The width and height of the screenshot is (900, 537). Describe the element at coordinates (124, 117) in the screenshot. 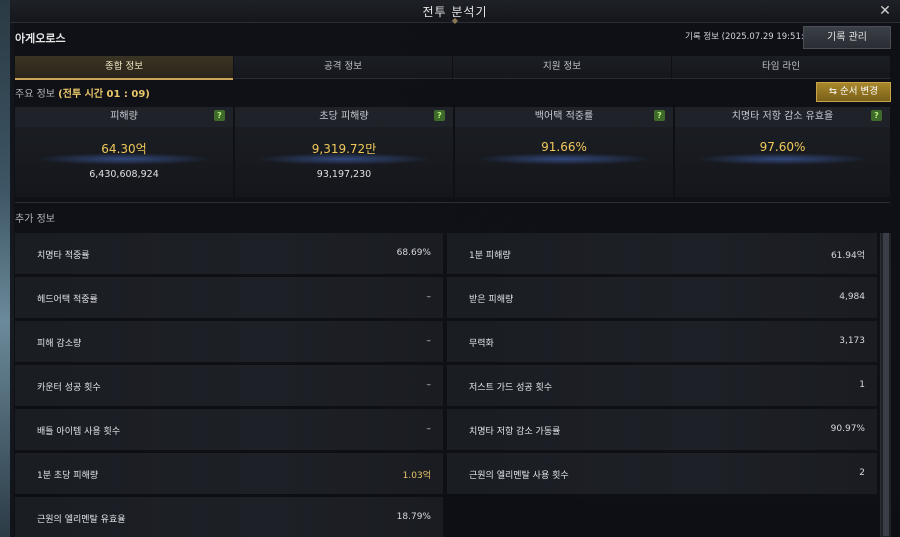

I see `stat-title: 피해량` at that location.